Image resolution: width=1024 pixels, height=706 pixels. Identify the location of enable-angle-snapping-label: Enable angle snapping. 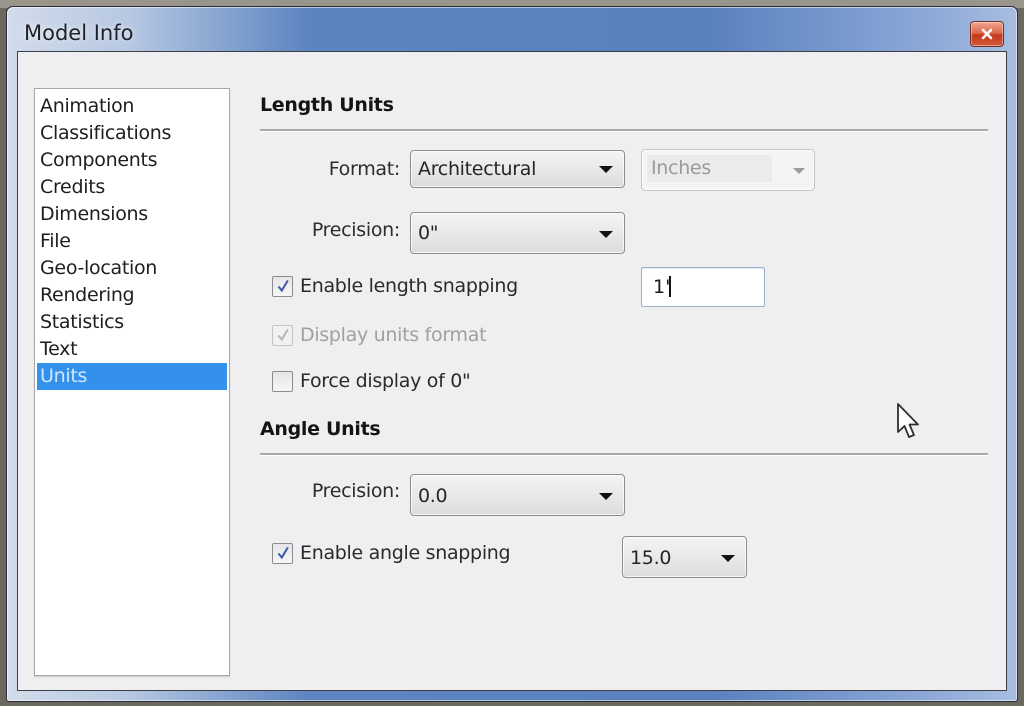
(405, 553).